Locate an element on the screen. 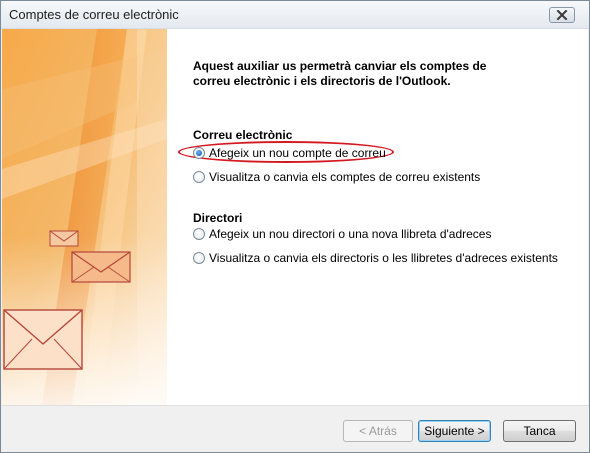 This screenshot has width=590, height=453. directory-section-title: Directori is located at coordinates (218, 218).